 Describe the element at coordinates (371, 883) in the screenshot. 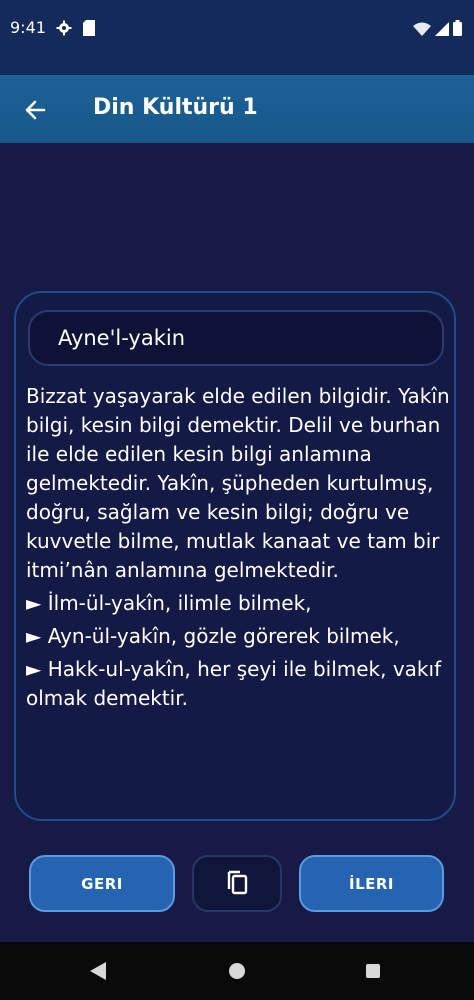

I see `next-button: İLERI` at that location.